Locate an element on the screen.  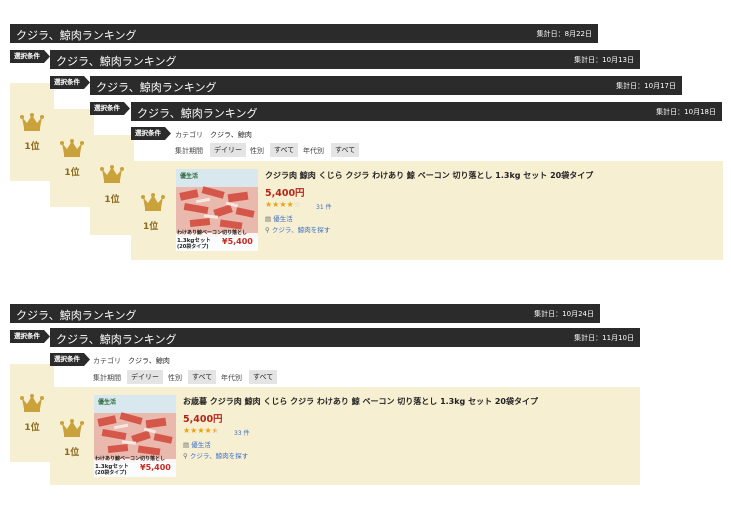
ranking-date: 集計日：11月10日 is located at coordinates (604, 338).